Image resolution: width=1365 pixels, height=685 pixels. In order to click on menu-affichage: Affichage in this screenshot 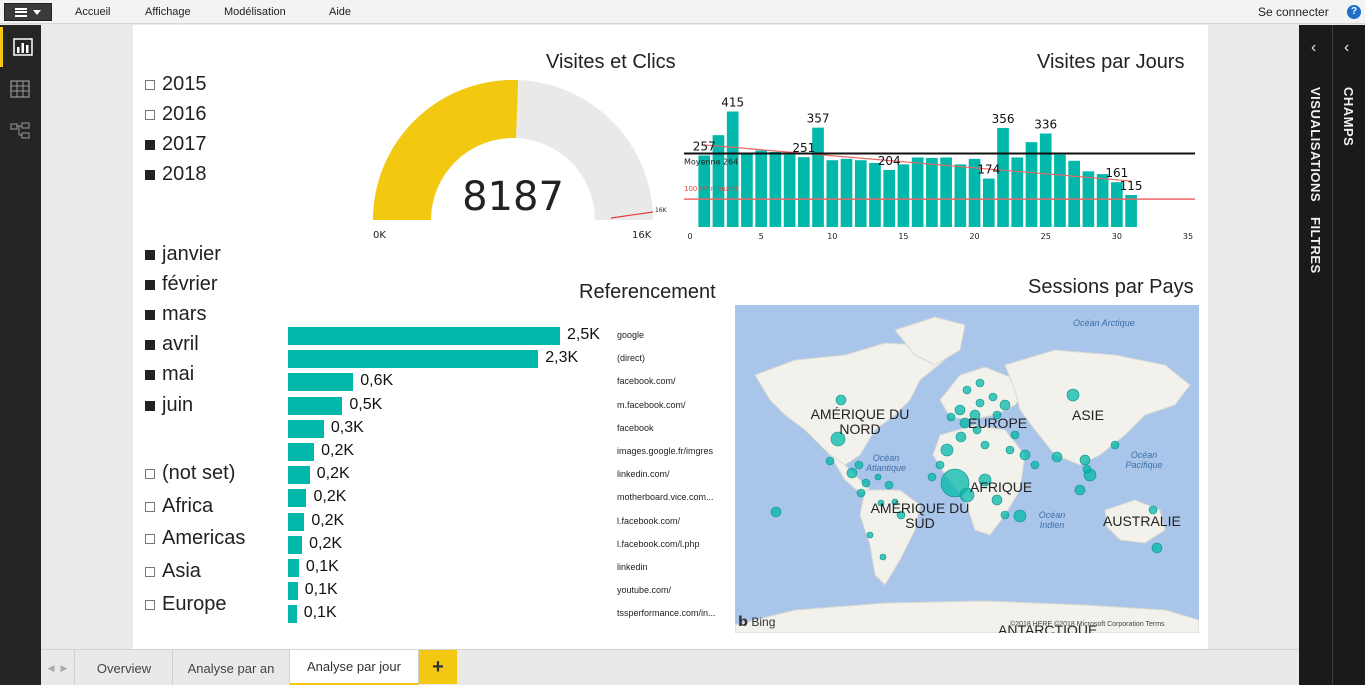, I will do `click(168, 12)`.